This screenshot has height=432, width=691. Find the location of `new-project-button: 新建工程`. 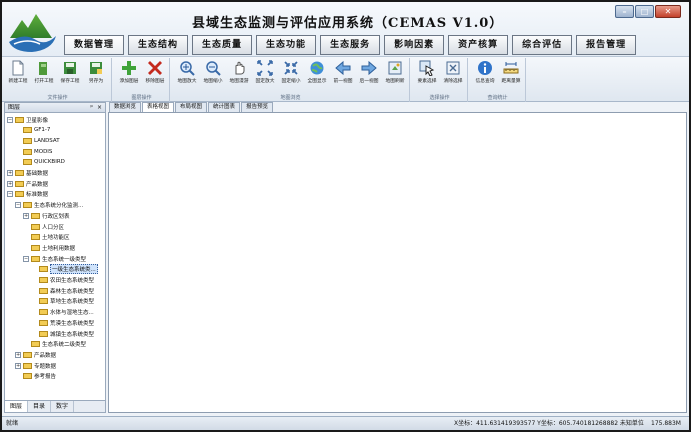

new-project-button: 新建工程 is located at coordinates (18, 75).